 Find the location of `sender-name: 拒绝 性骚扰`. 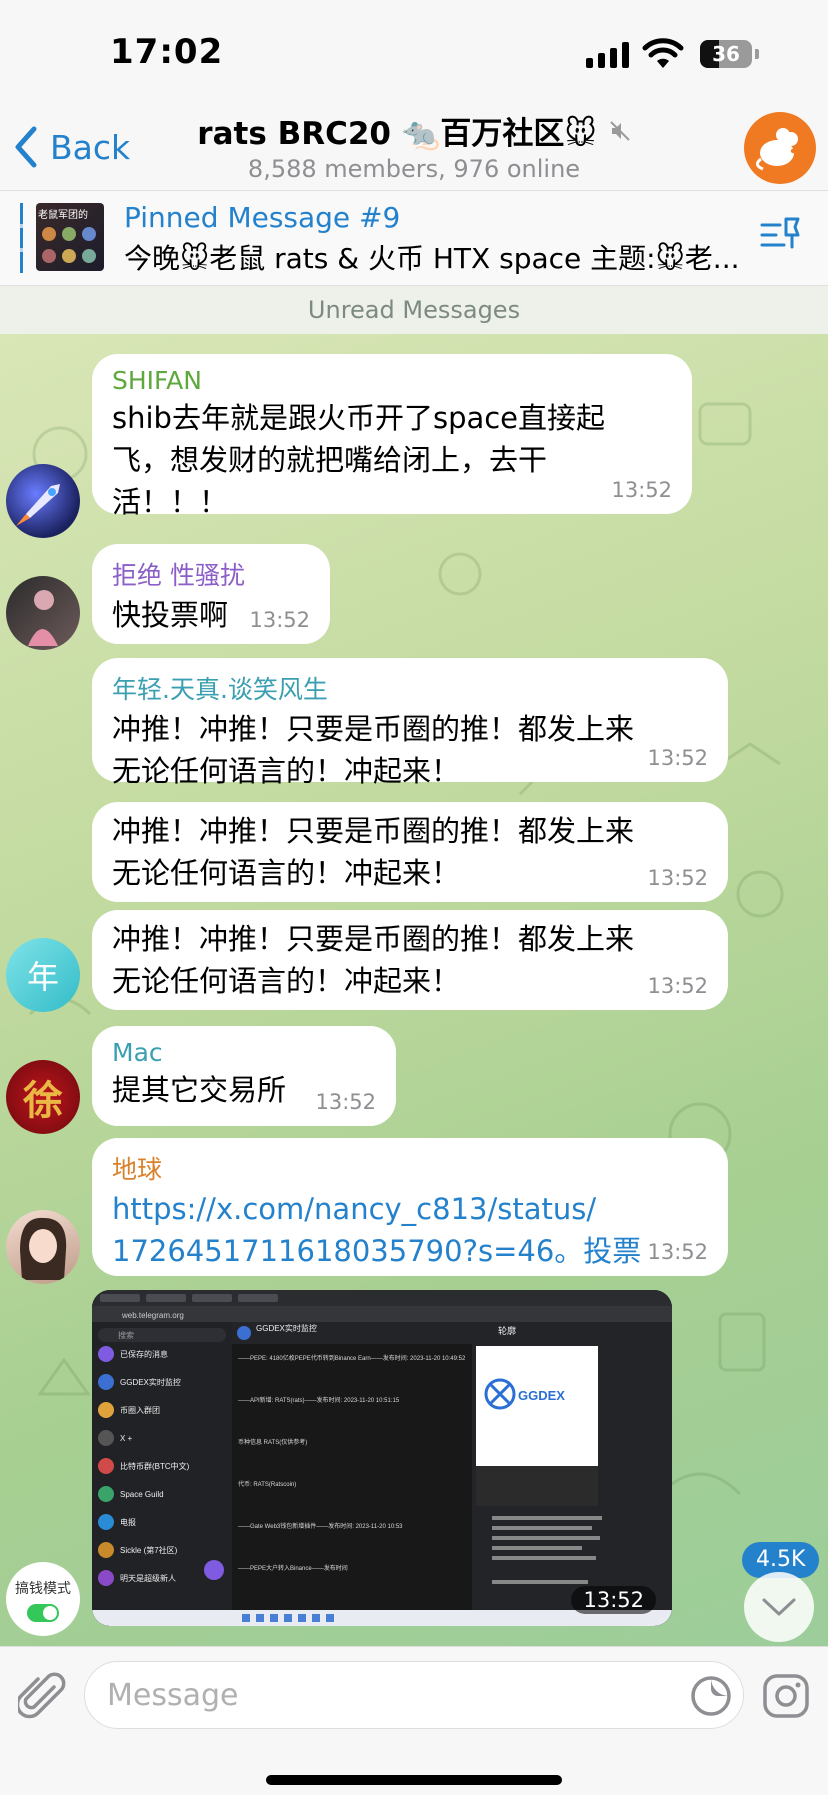

sender-name: 拒绝 性骚扰 is located at coordinates (178, 575).